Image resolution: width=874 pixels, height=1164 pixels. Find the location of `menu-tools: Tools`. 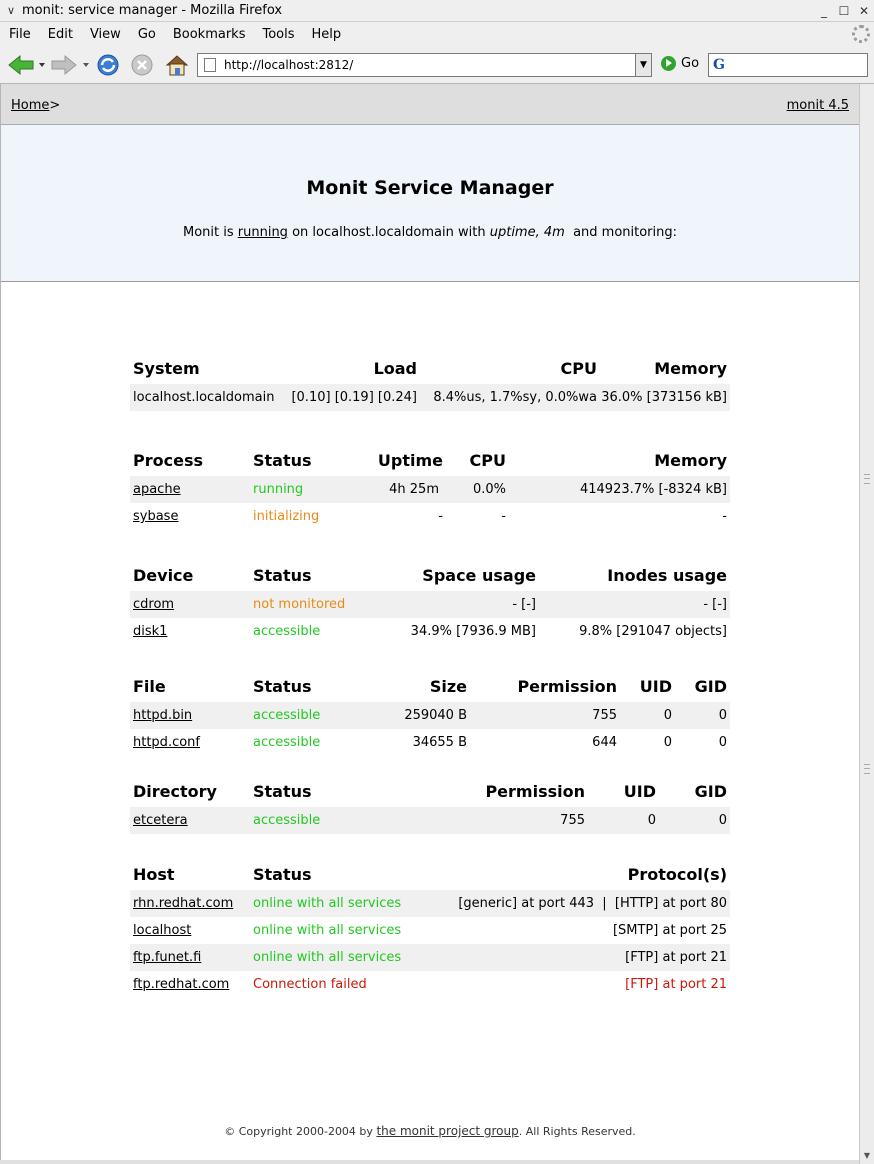

menu-tools: Tools is located at coordinates (278, 34).